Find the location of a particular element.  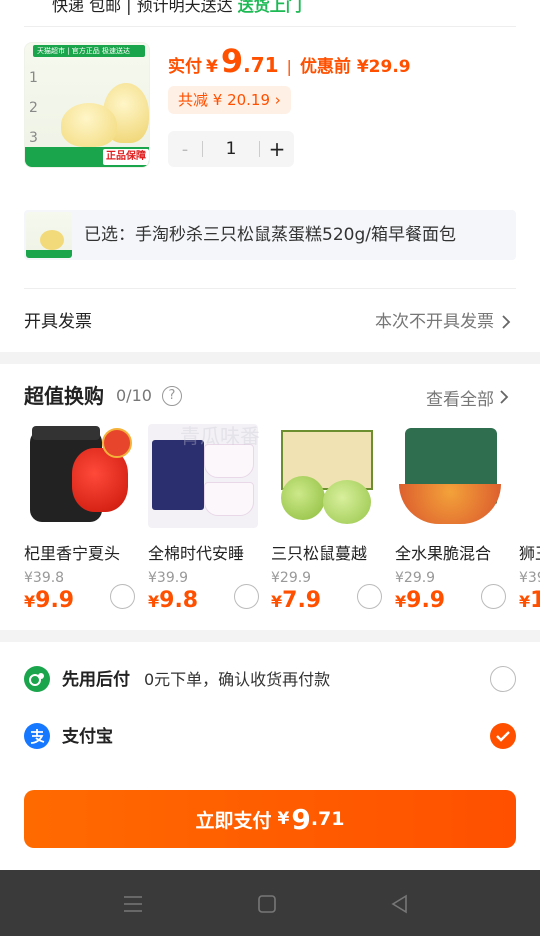

thumb-steps: 1 2 3 is located at coordinates (33, 108).